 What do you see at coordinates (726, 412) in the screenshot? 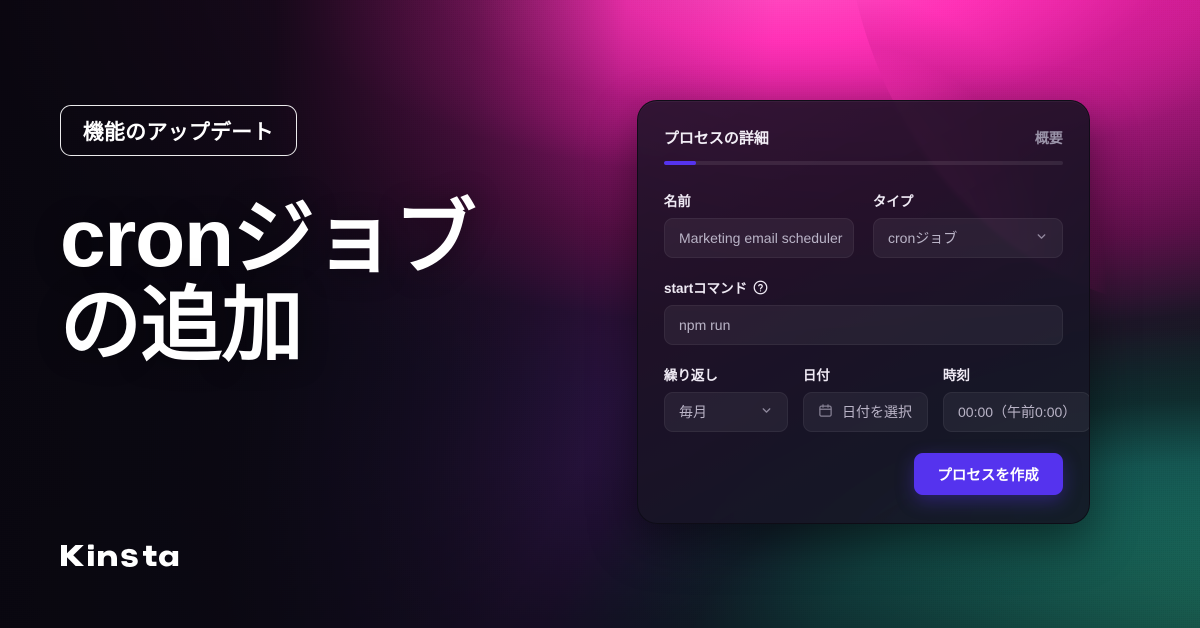
I see `repeat-select: 毎月` at bounding box center [726, 412].